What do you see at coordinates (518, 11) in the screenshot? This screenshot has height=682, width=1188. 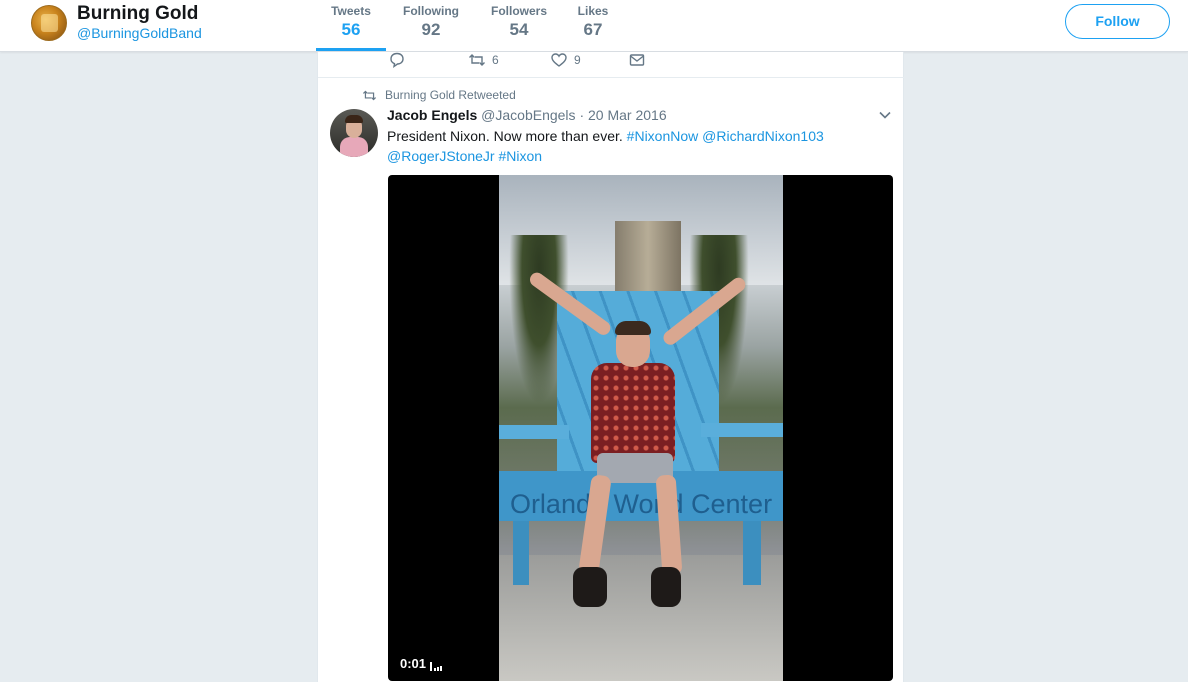 I see `stat-label: Followers` at bounding box center [518, 11].